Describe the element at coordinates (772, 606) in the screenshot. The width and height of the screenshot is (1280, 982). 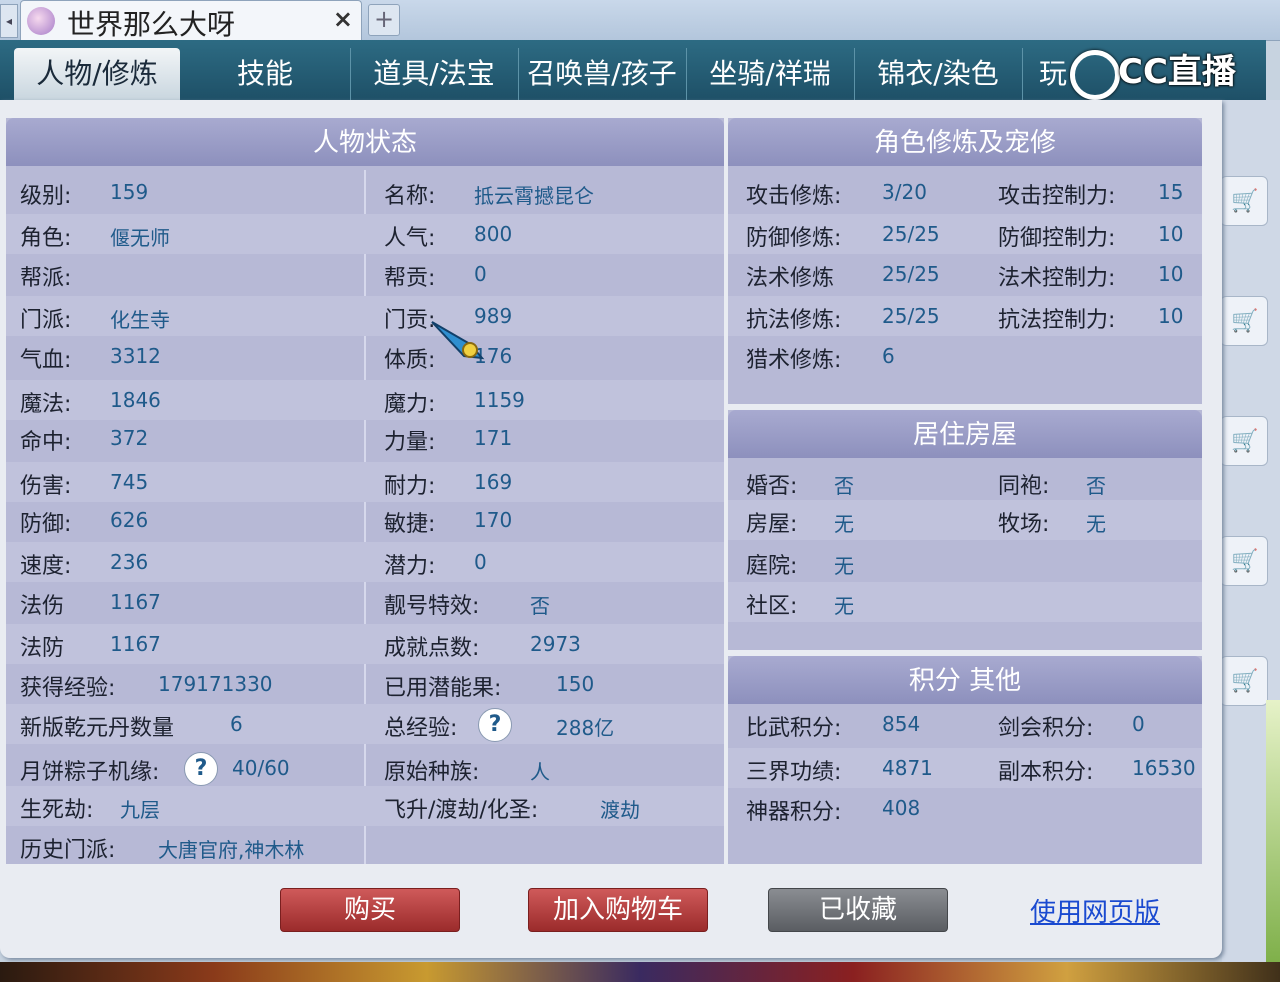
I see `housing-label: 社区:` at that location.